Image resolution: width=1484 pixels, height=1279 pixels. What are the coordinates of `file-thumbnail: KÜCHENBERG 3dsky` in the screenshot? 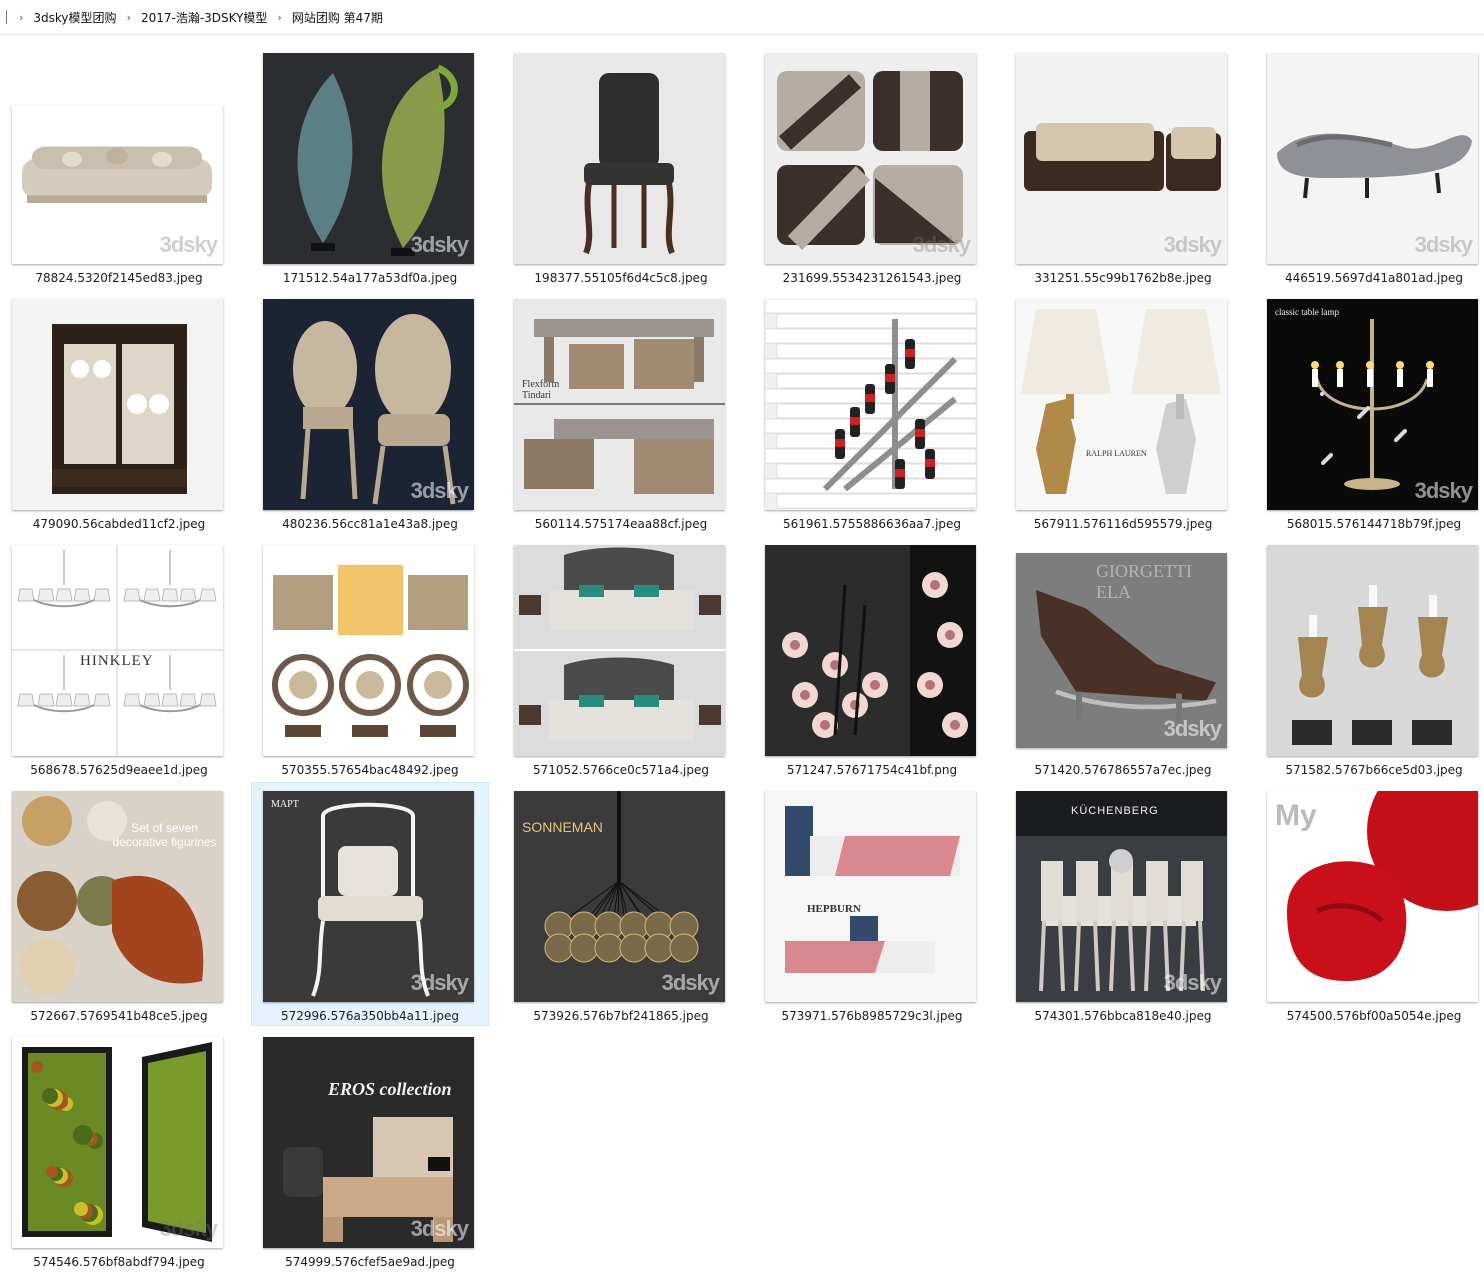 It's located at (1121, 896).